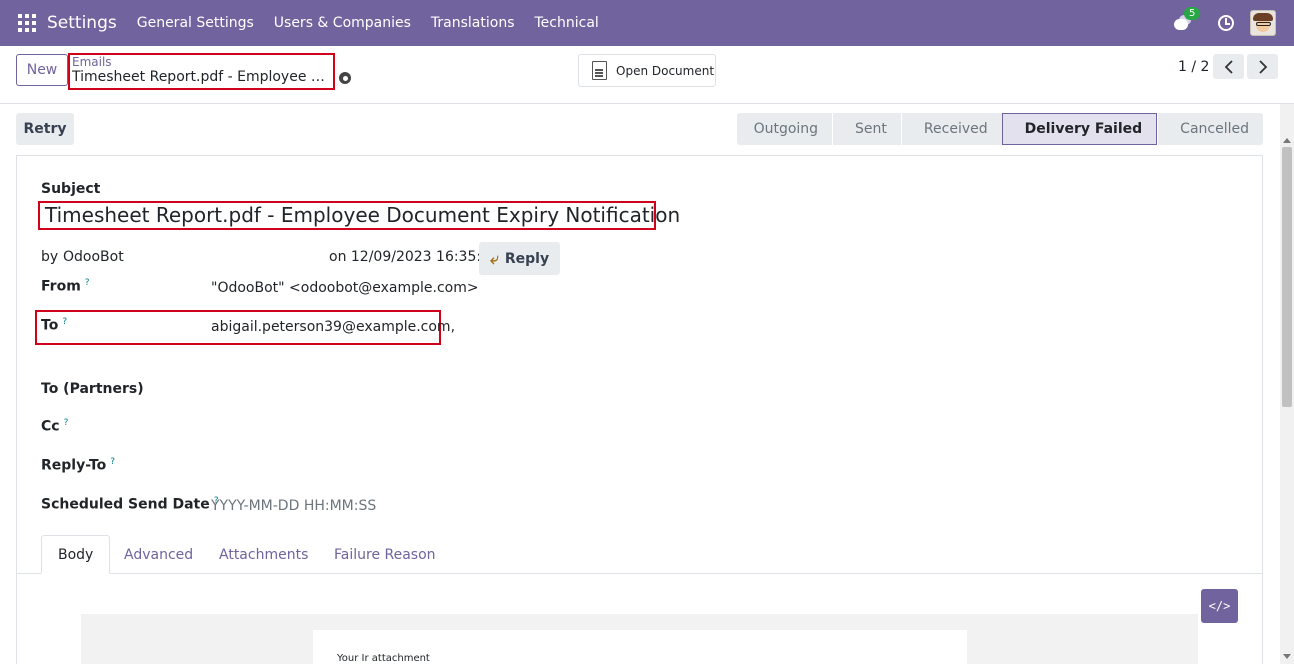 The width and height of the screenshot is (1294, 664). Describe the element at coordinates (76, 554) in the screenshot. I see `tab-body: Body` at that location.